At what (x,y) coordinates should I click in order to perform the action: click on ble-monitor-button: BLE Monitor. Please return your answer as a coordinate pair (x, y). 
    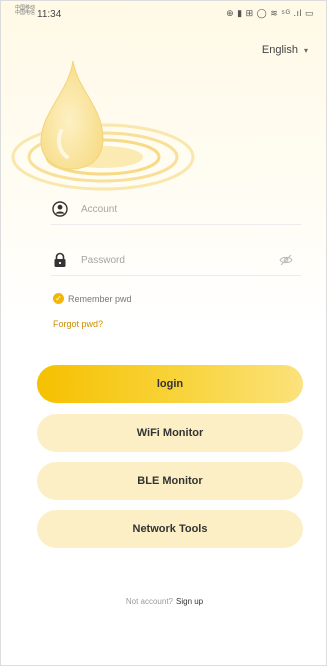
    Looking at the image, I should click on (170, 481).